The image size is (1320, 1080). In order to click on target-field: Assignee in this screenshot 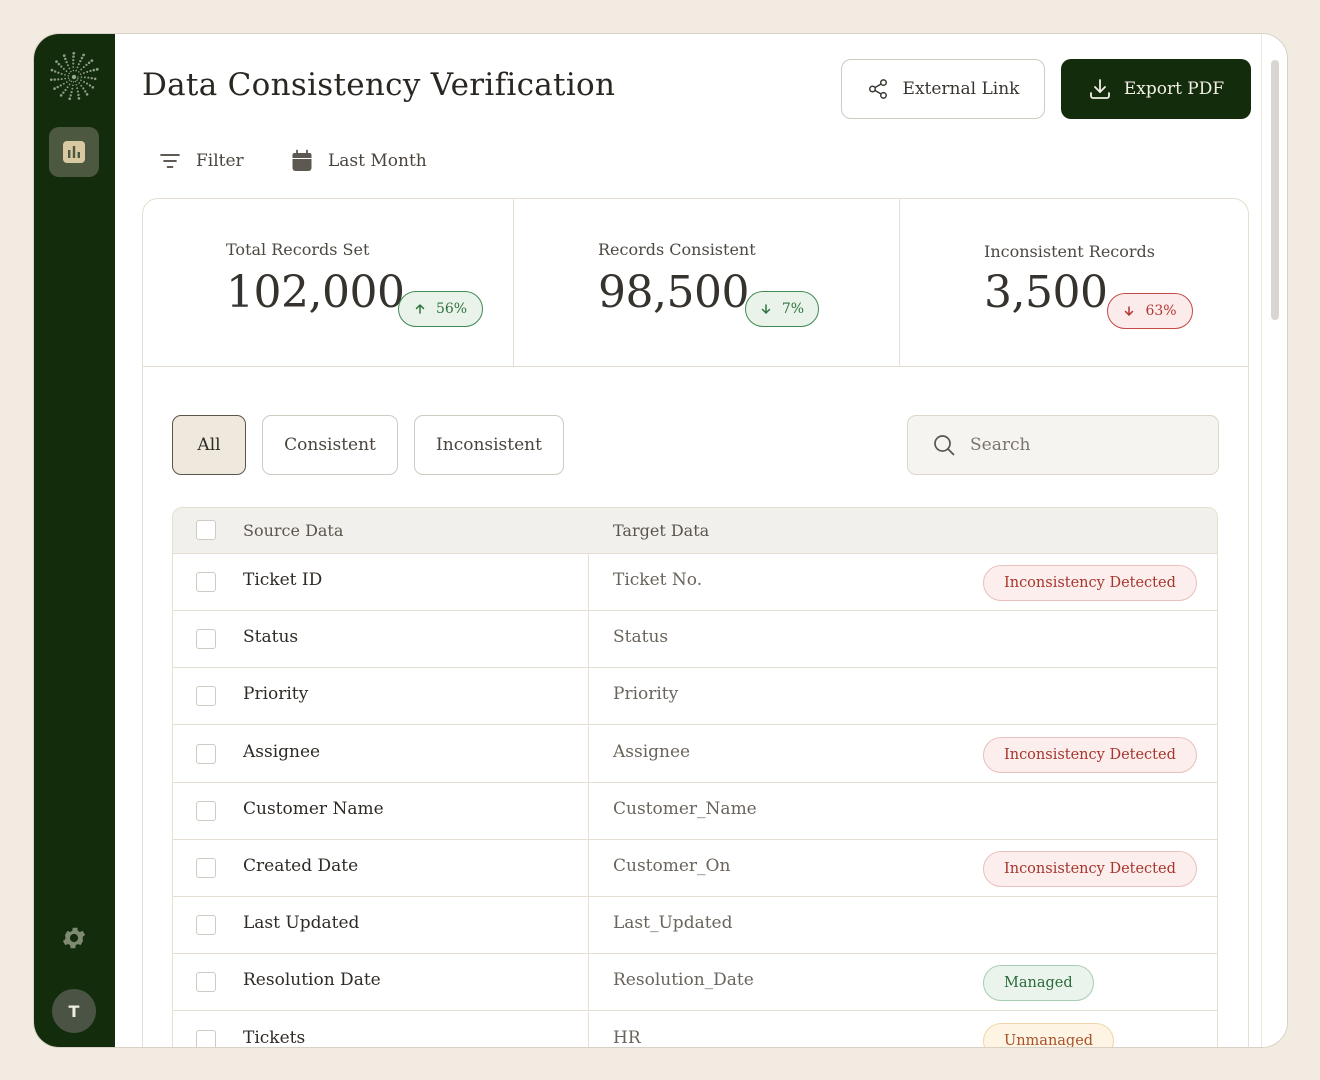, I will do `click(652, 751)`.